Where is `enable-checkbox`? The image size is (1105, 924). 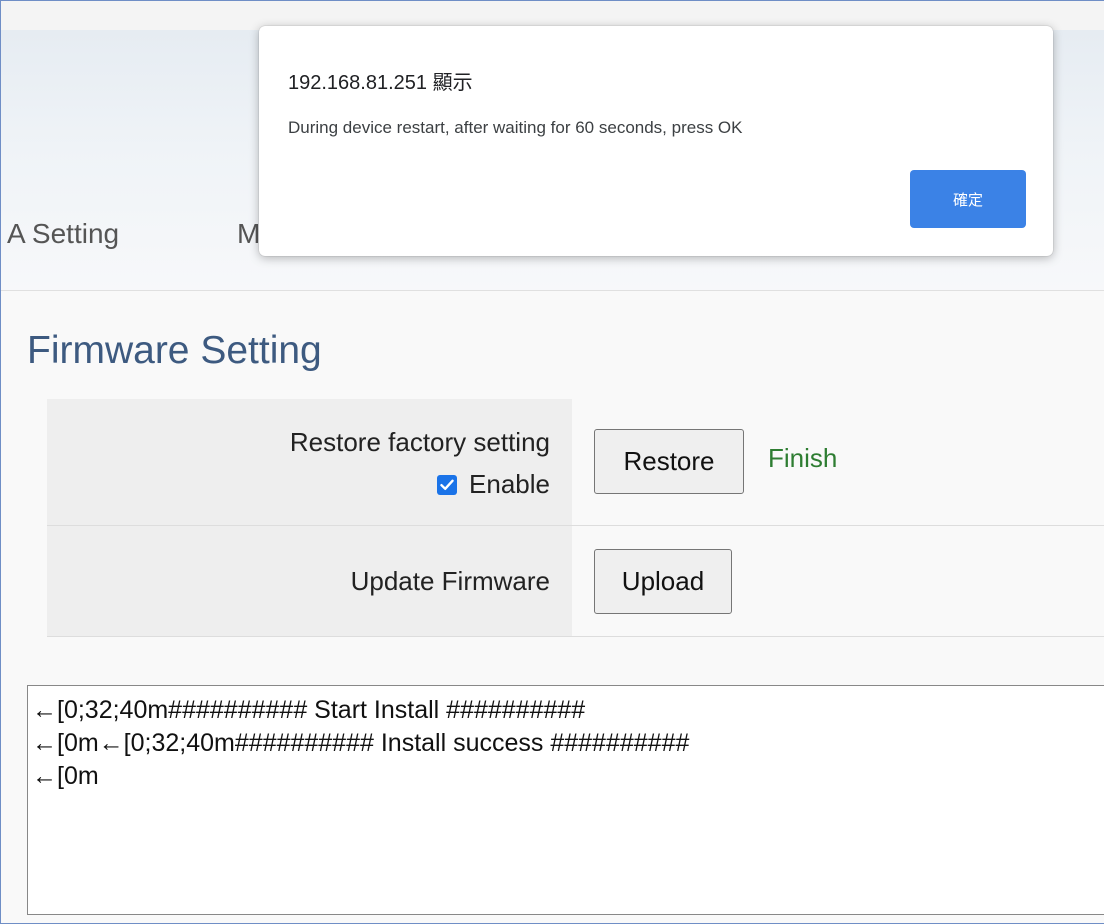 enable-checkbox is located at coordinates (447, 484).